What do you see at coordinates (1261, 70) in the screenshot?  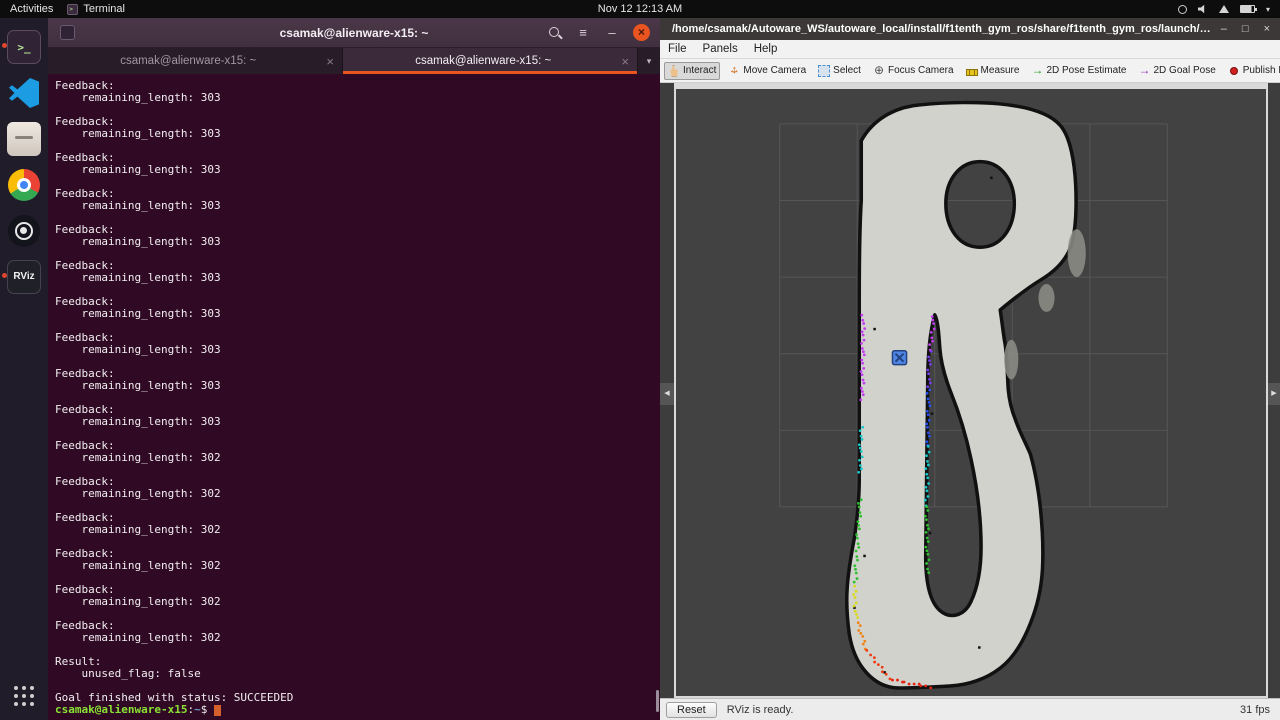 I see `tool-label: Publish Point` at bounding box center [1261, 70].